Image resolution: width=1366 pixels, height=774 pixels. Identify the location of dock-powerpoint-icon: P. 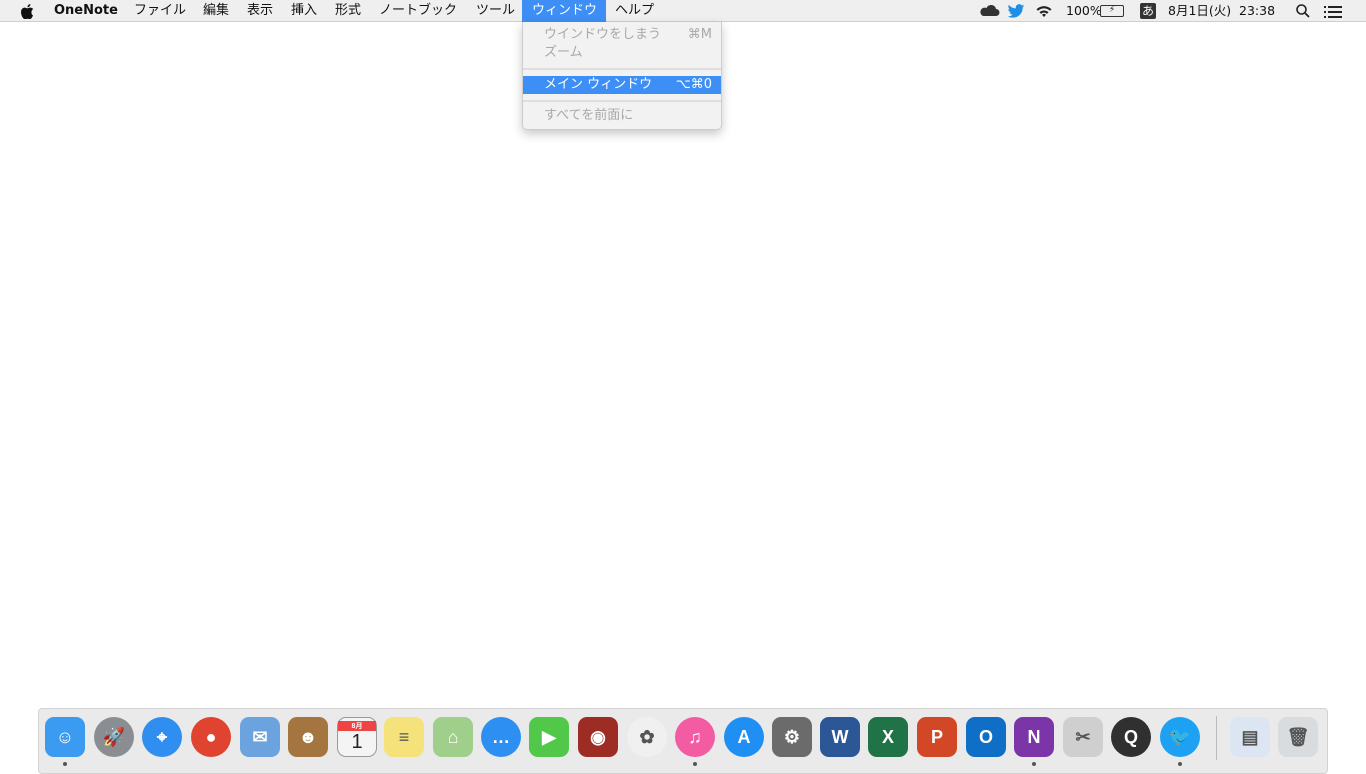
(937, 737).